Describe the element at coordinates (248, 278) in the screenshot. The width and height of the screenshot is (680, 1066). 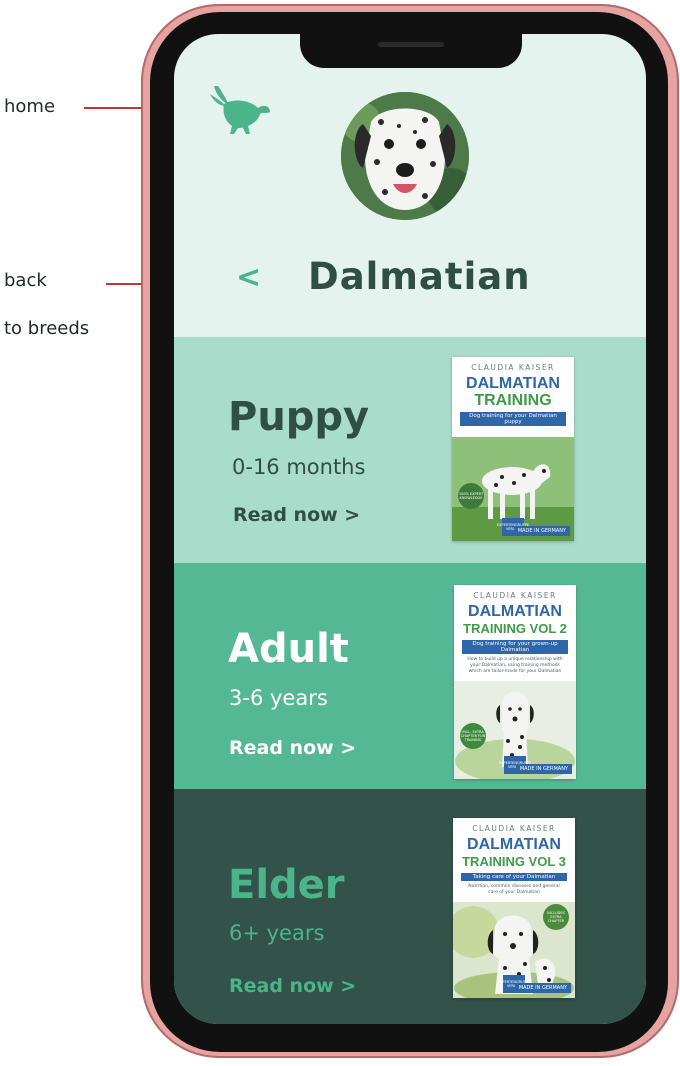
I see `back-button: <` at that location.